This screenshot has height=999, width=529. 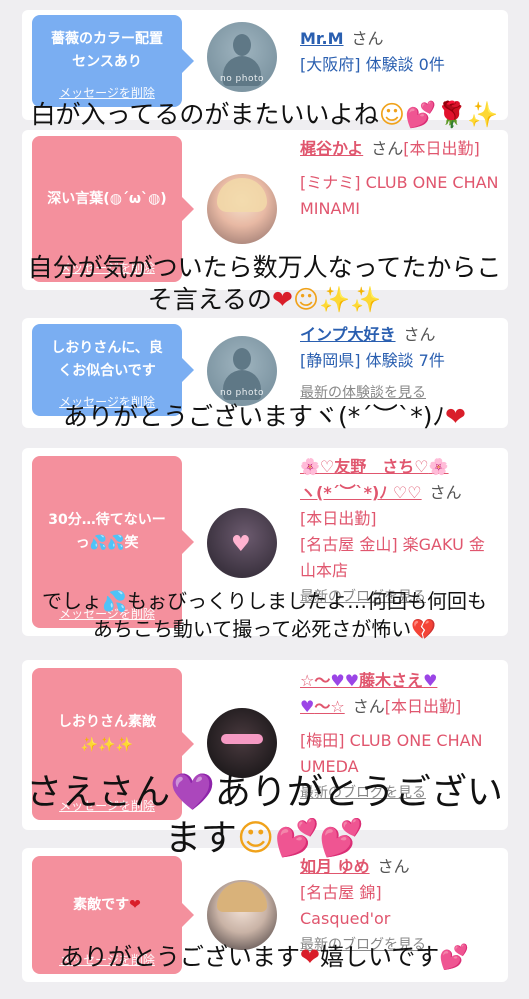 What do you see at coordinates (385, 906) in the screenshot?
I see `location-link: [名古屋 錦] Casqued'or` at bounding box center [385, 906].